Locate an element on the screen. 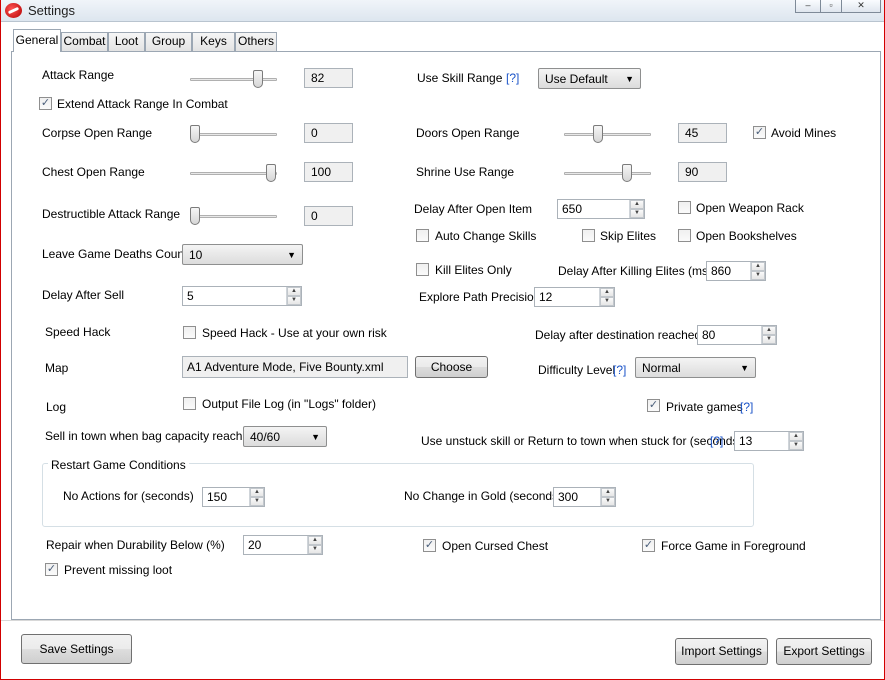 The height and width of the screenshot is (680, 885). attack-range-value: 82 is located at coordinates (328, 78).